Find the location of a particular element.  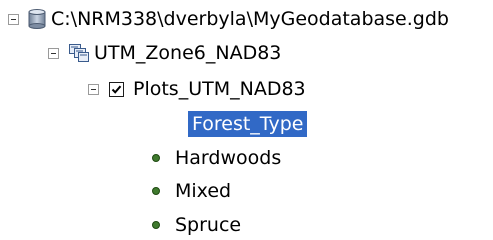

geodatabase-label: C:\NRM338\dverbyla\MyGeodatabase.gdb is located at coordinates (250, 19).